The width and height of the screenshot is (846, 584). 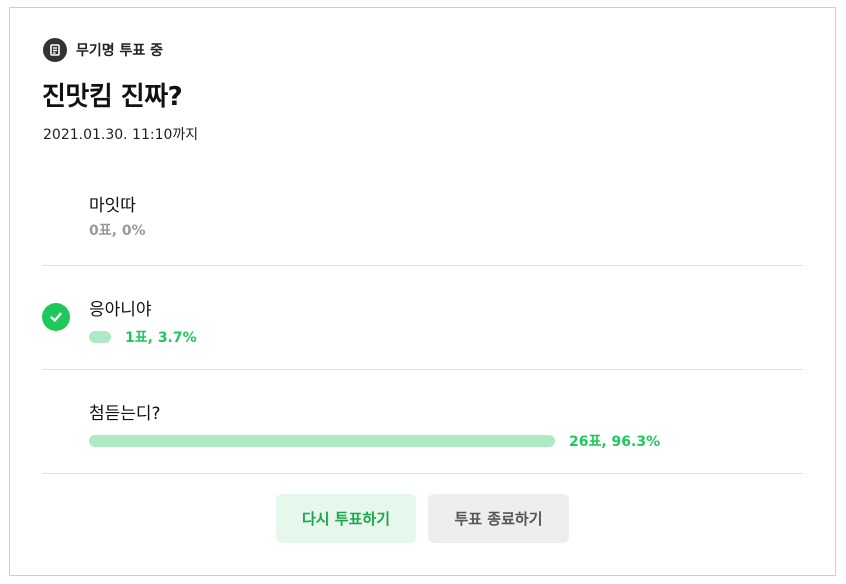 I want to click on end-poll-button: 투표 종료하기, so click(x=498, y=518).